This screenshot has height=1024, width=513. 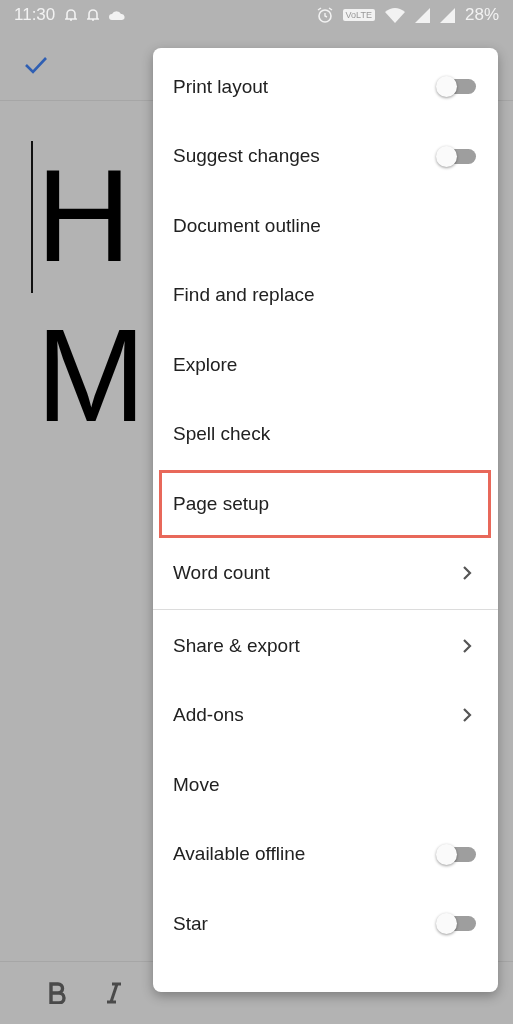 I want to click on menu-item: Spell check, so click(x=325, y=434).